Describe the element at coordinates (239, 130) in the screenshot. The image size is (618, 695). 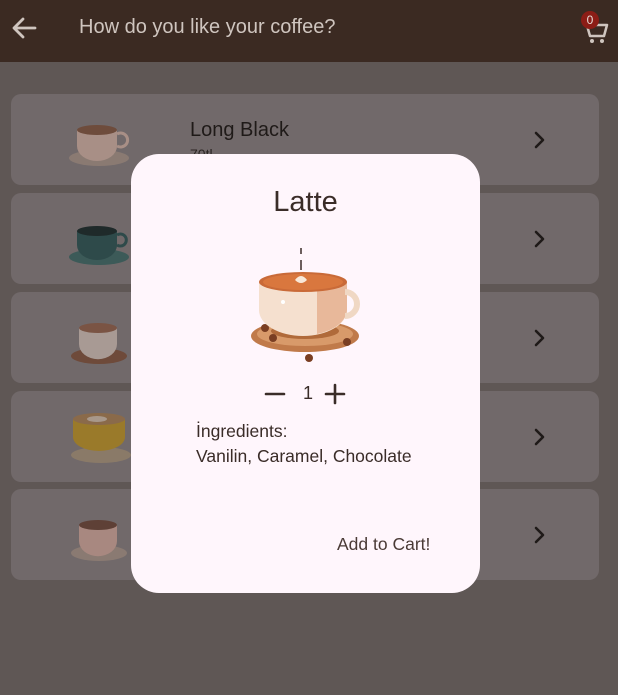
I see `coffee-name: Long Black` at that location.